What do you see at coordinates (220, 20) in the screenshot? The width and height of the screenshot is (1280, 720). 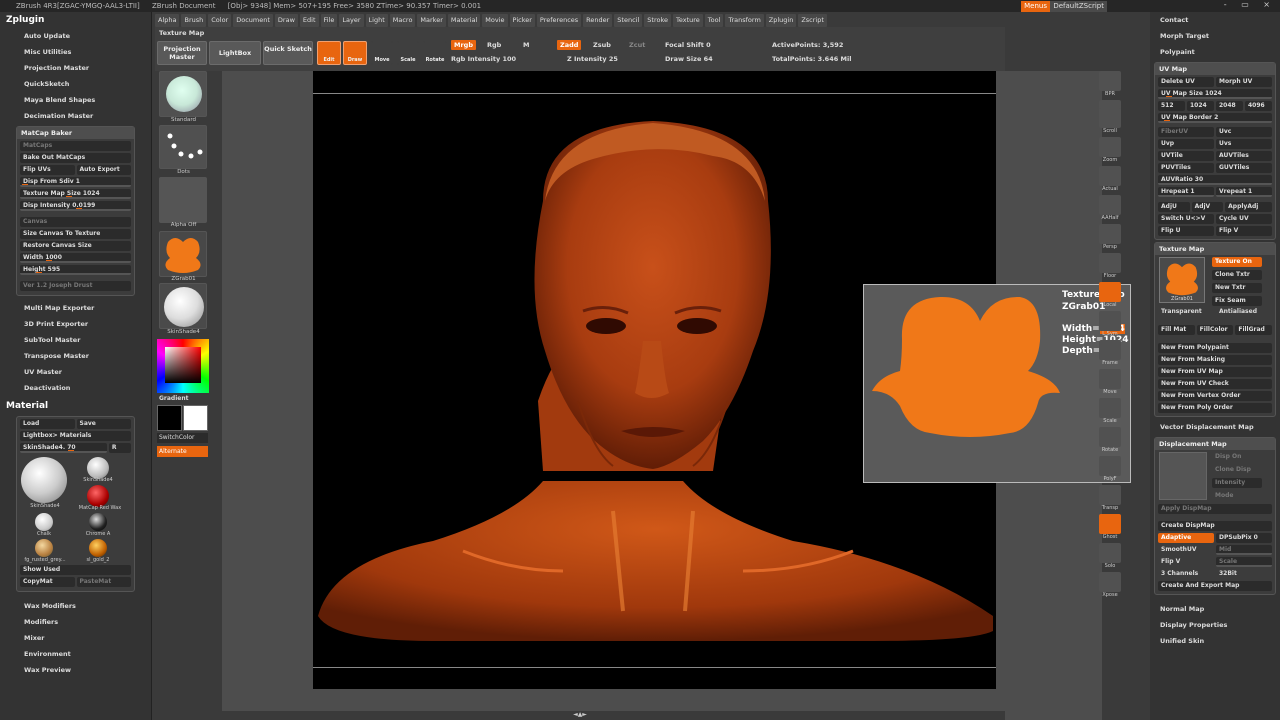 I see `menu-color: Color` at bounding box center [220, 20].